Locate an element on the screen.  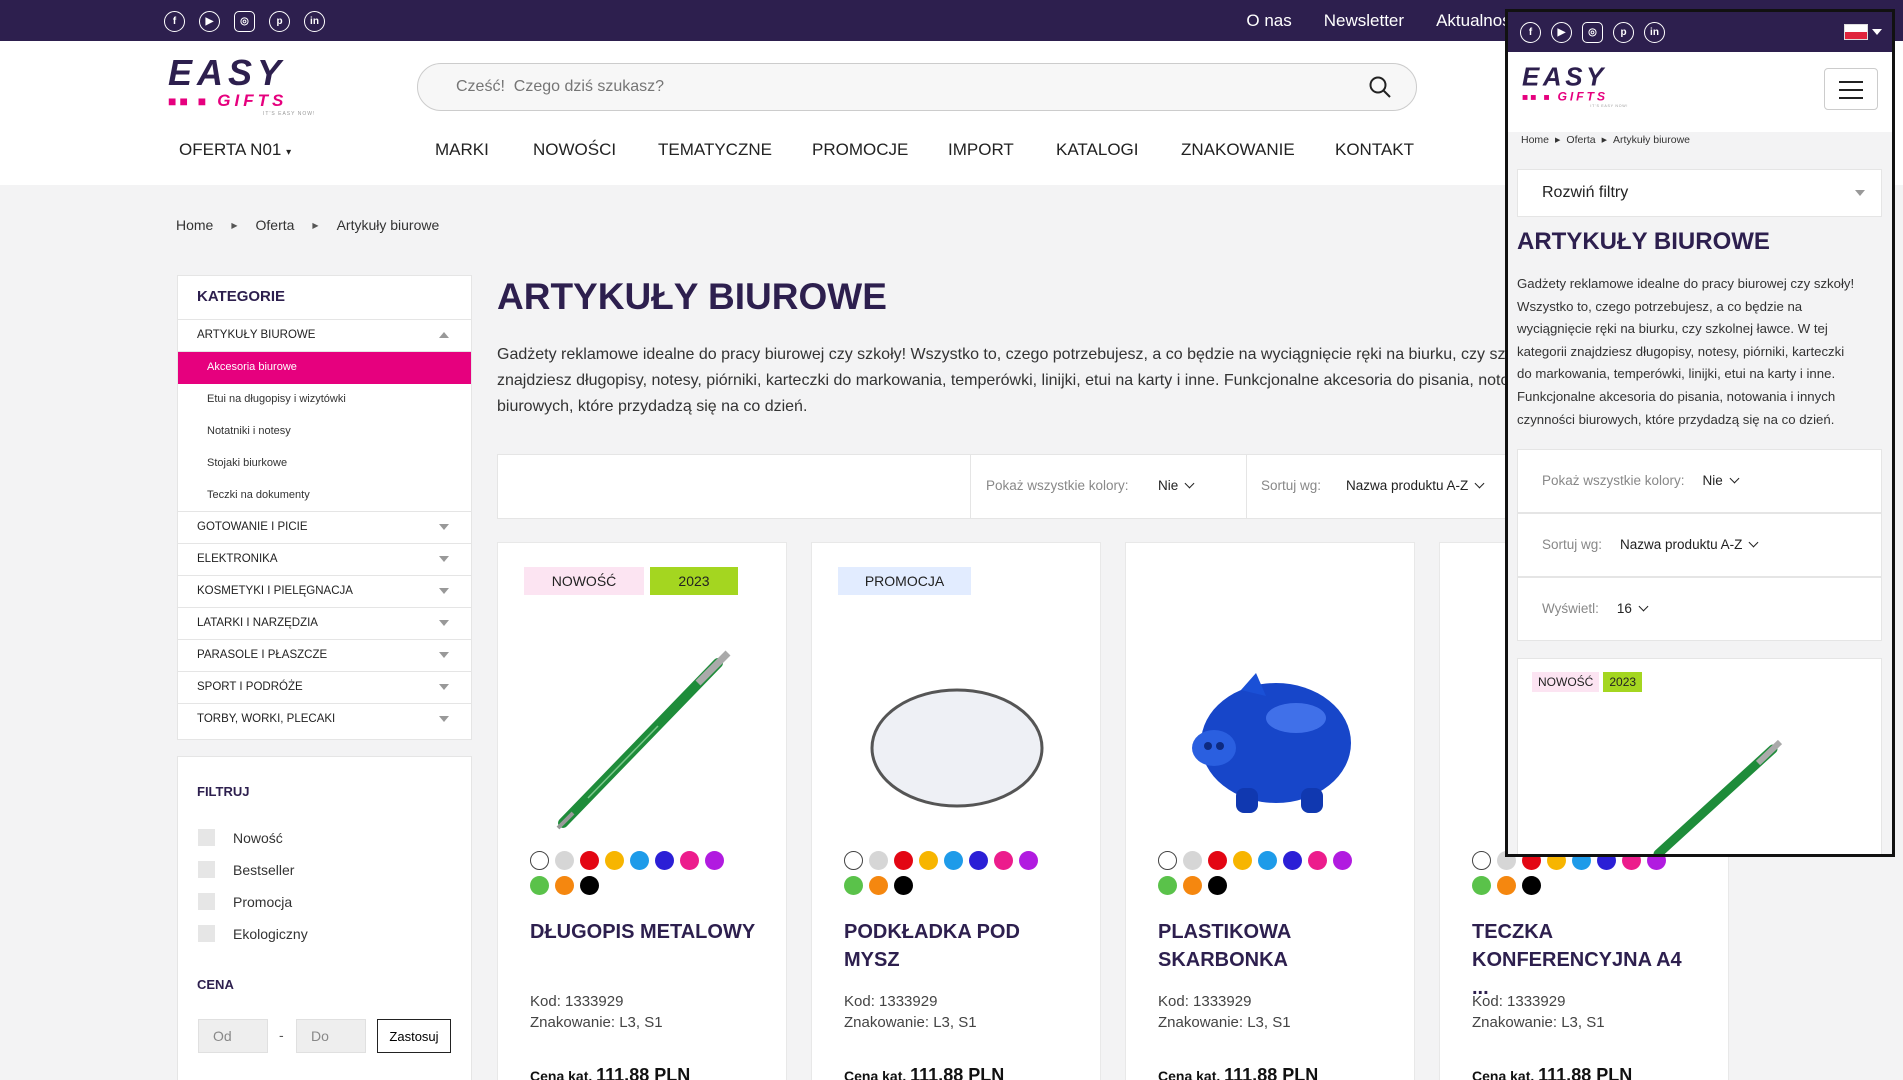
mobile-product-card: NOWOŚĆ 2023 is located at coordinates (1699, 756).